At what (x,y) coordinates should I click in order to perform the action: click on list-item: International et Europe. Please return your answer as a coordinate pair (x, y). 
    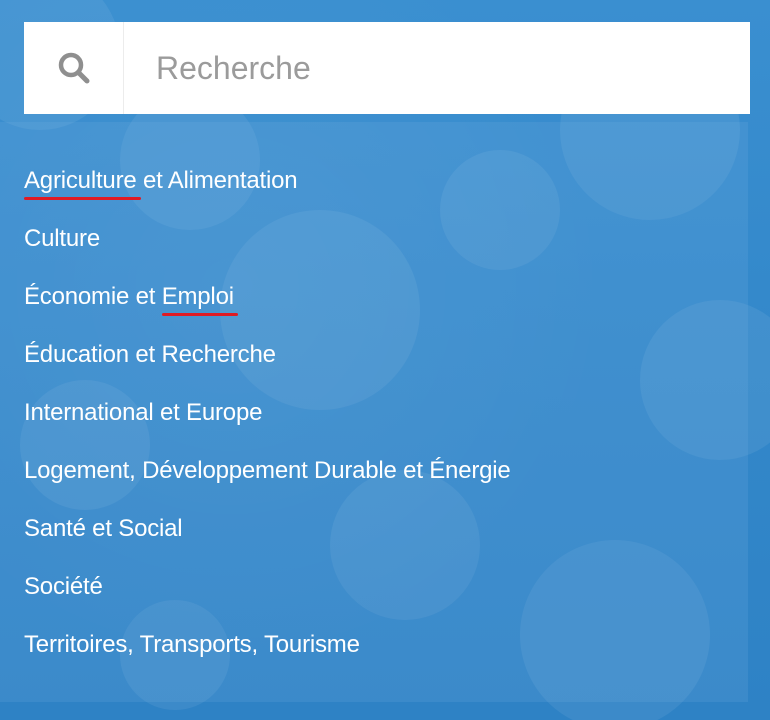
    Looking at the image, I should click on (267, 427).